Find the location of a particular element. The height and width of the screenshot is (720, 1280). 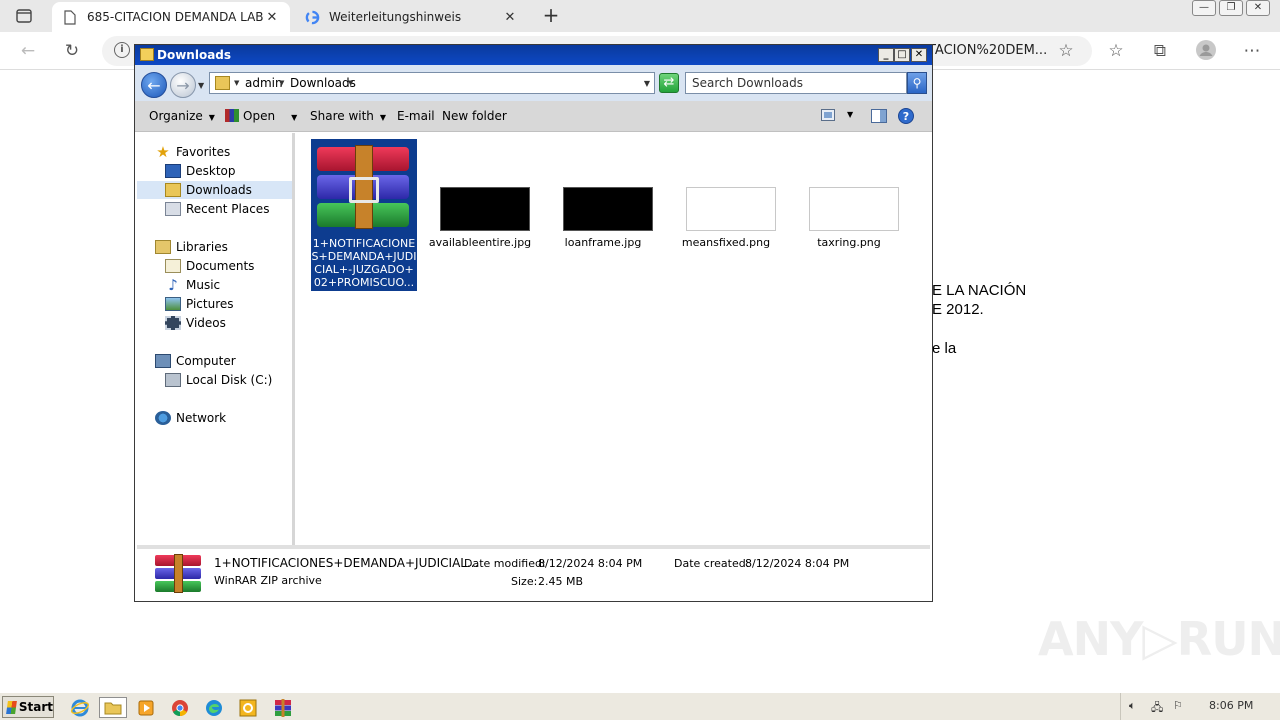

breadcrumb: ▼ admin ▼ Downloads ▼ ▼ is located at coordinates (432, 83).